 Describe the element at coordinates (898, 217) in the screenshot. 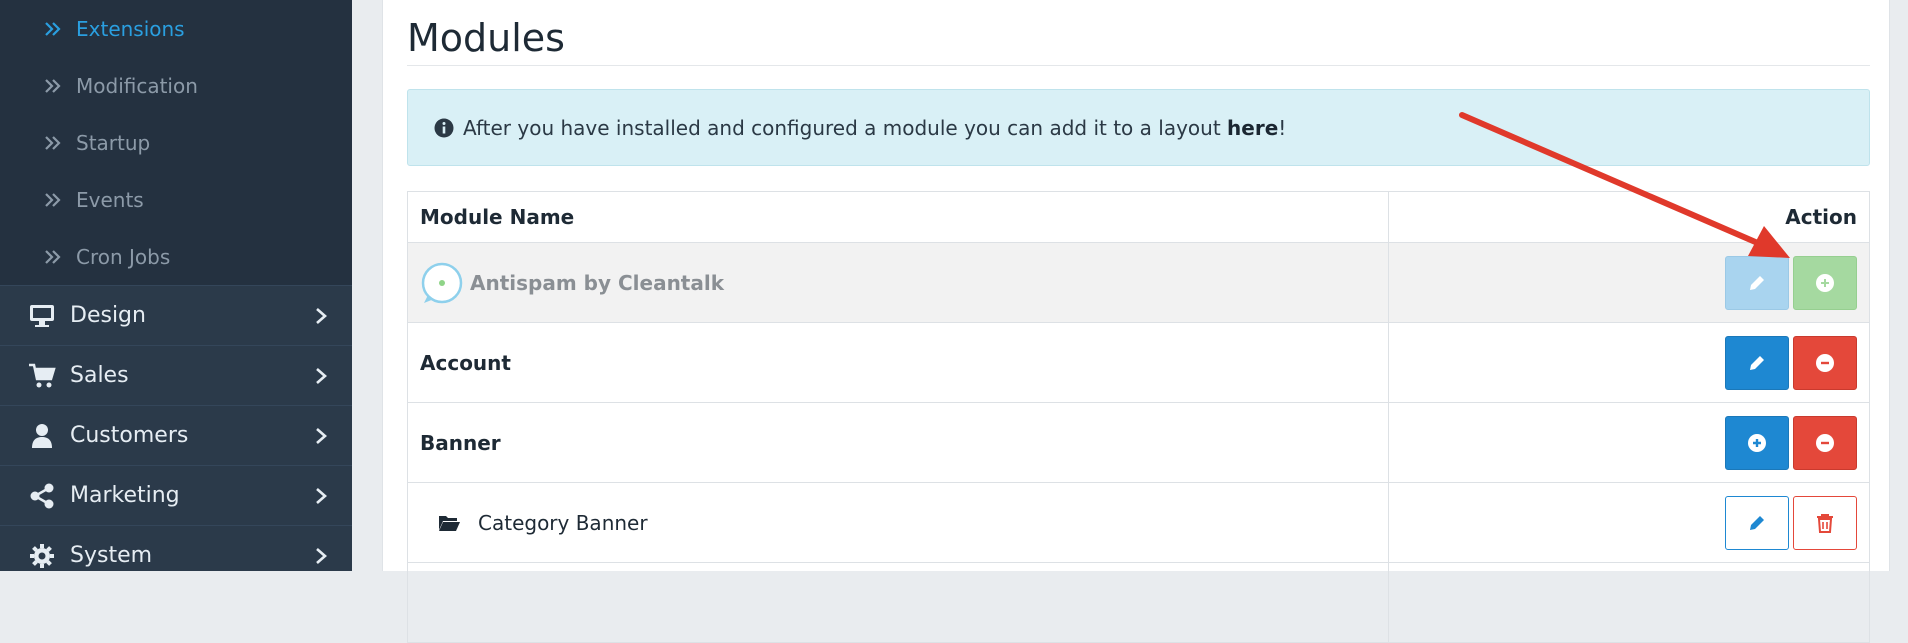

I see `column-header-module-name: Module Name` at that location.